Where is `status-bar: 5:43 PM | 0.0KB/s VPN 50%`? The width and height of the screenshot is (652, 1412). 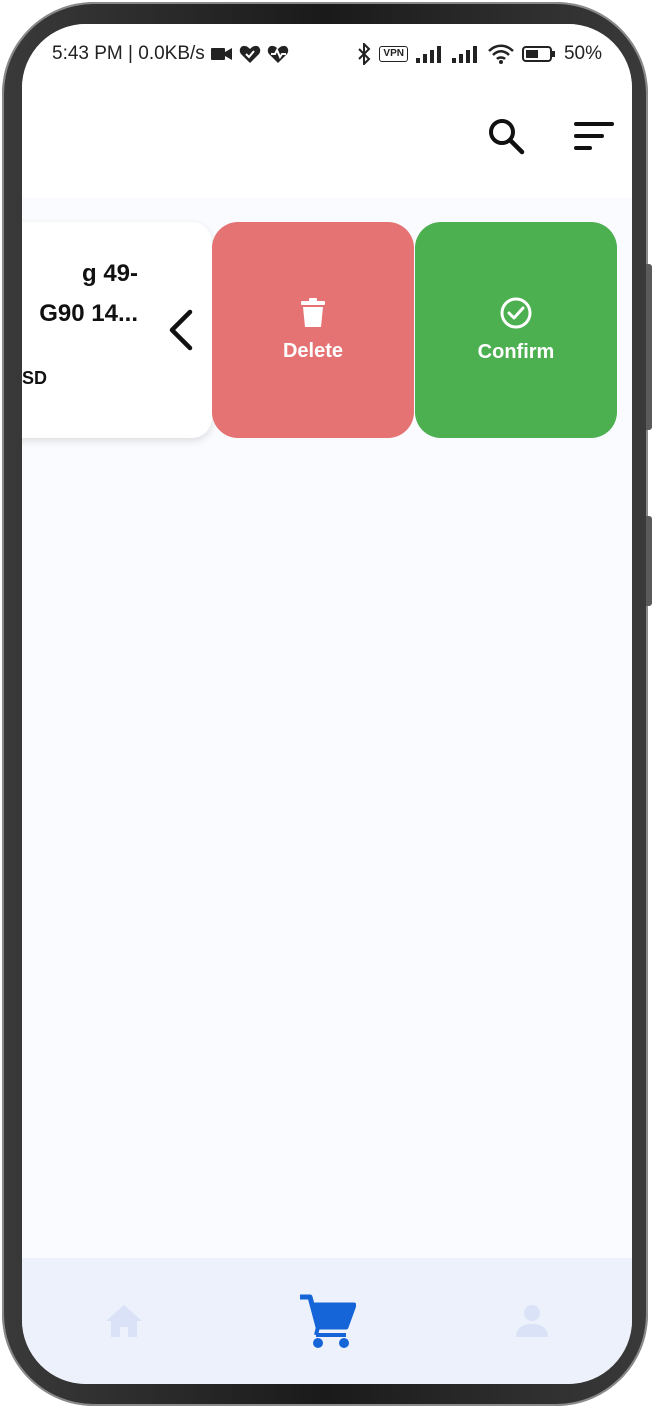
status-bar: 5:43 PM | 0.0KB/s VPN 50% is located at coordinates (327, 56).